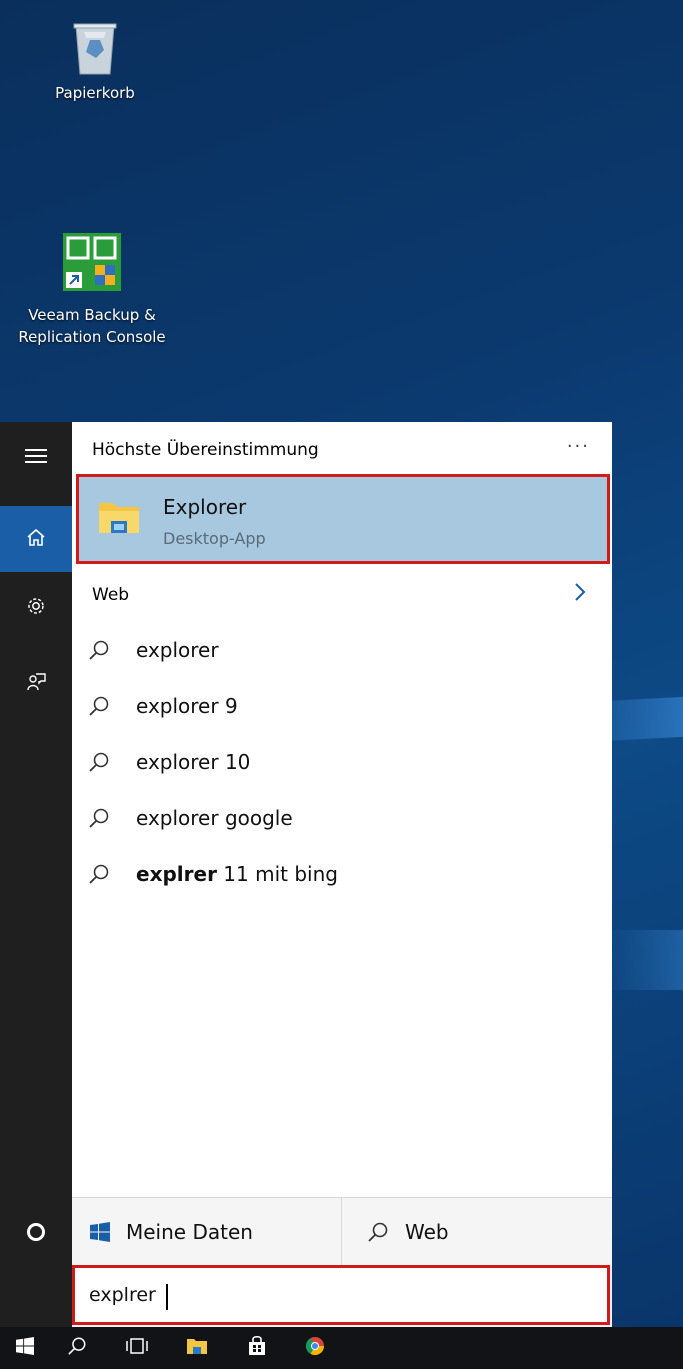 The width and height of the screenshot is (683, 1369). I want to click on web-suggestion-text: explorer google, so click(214, 818).